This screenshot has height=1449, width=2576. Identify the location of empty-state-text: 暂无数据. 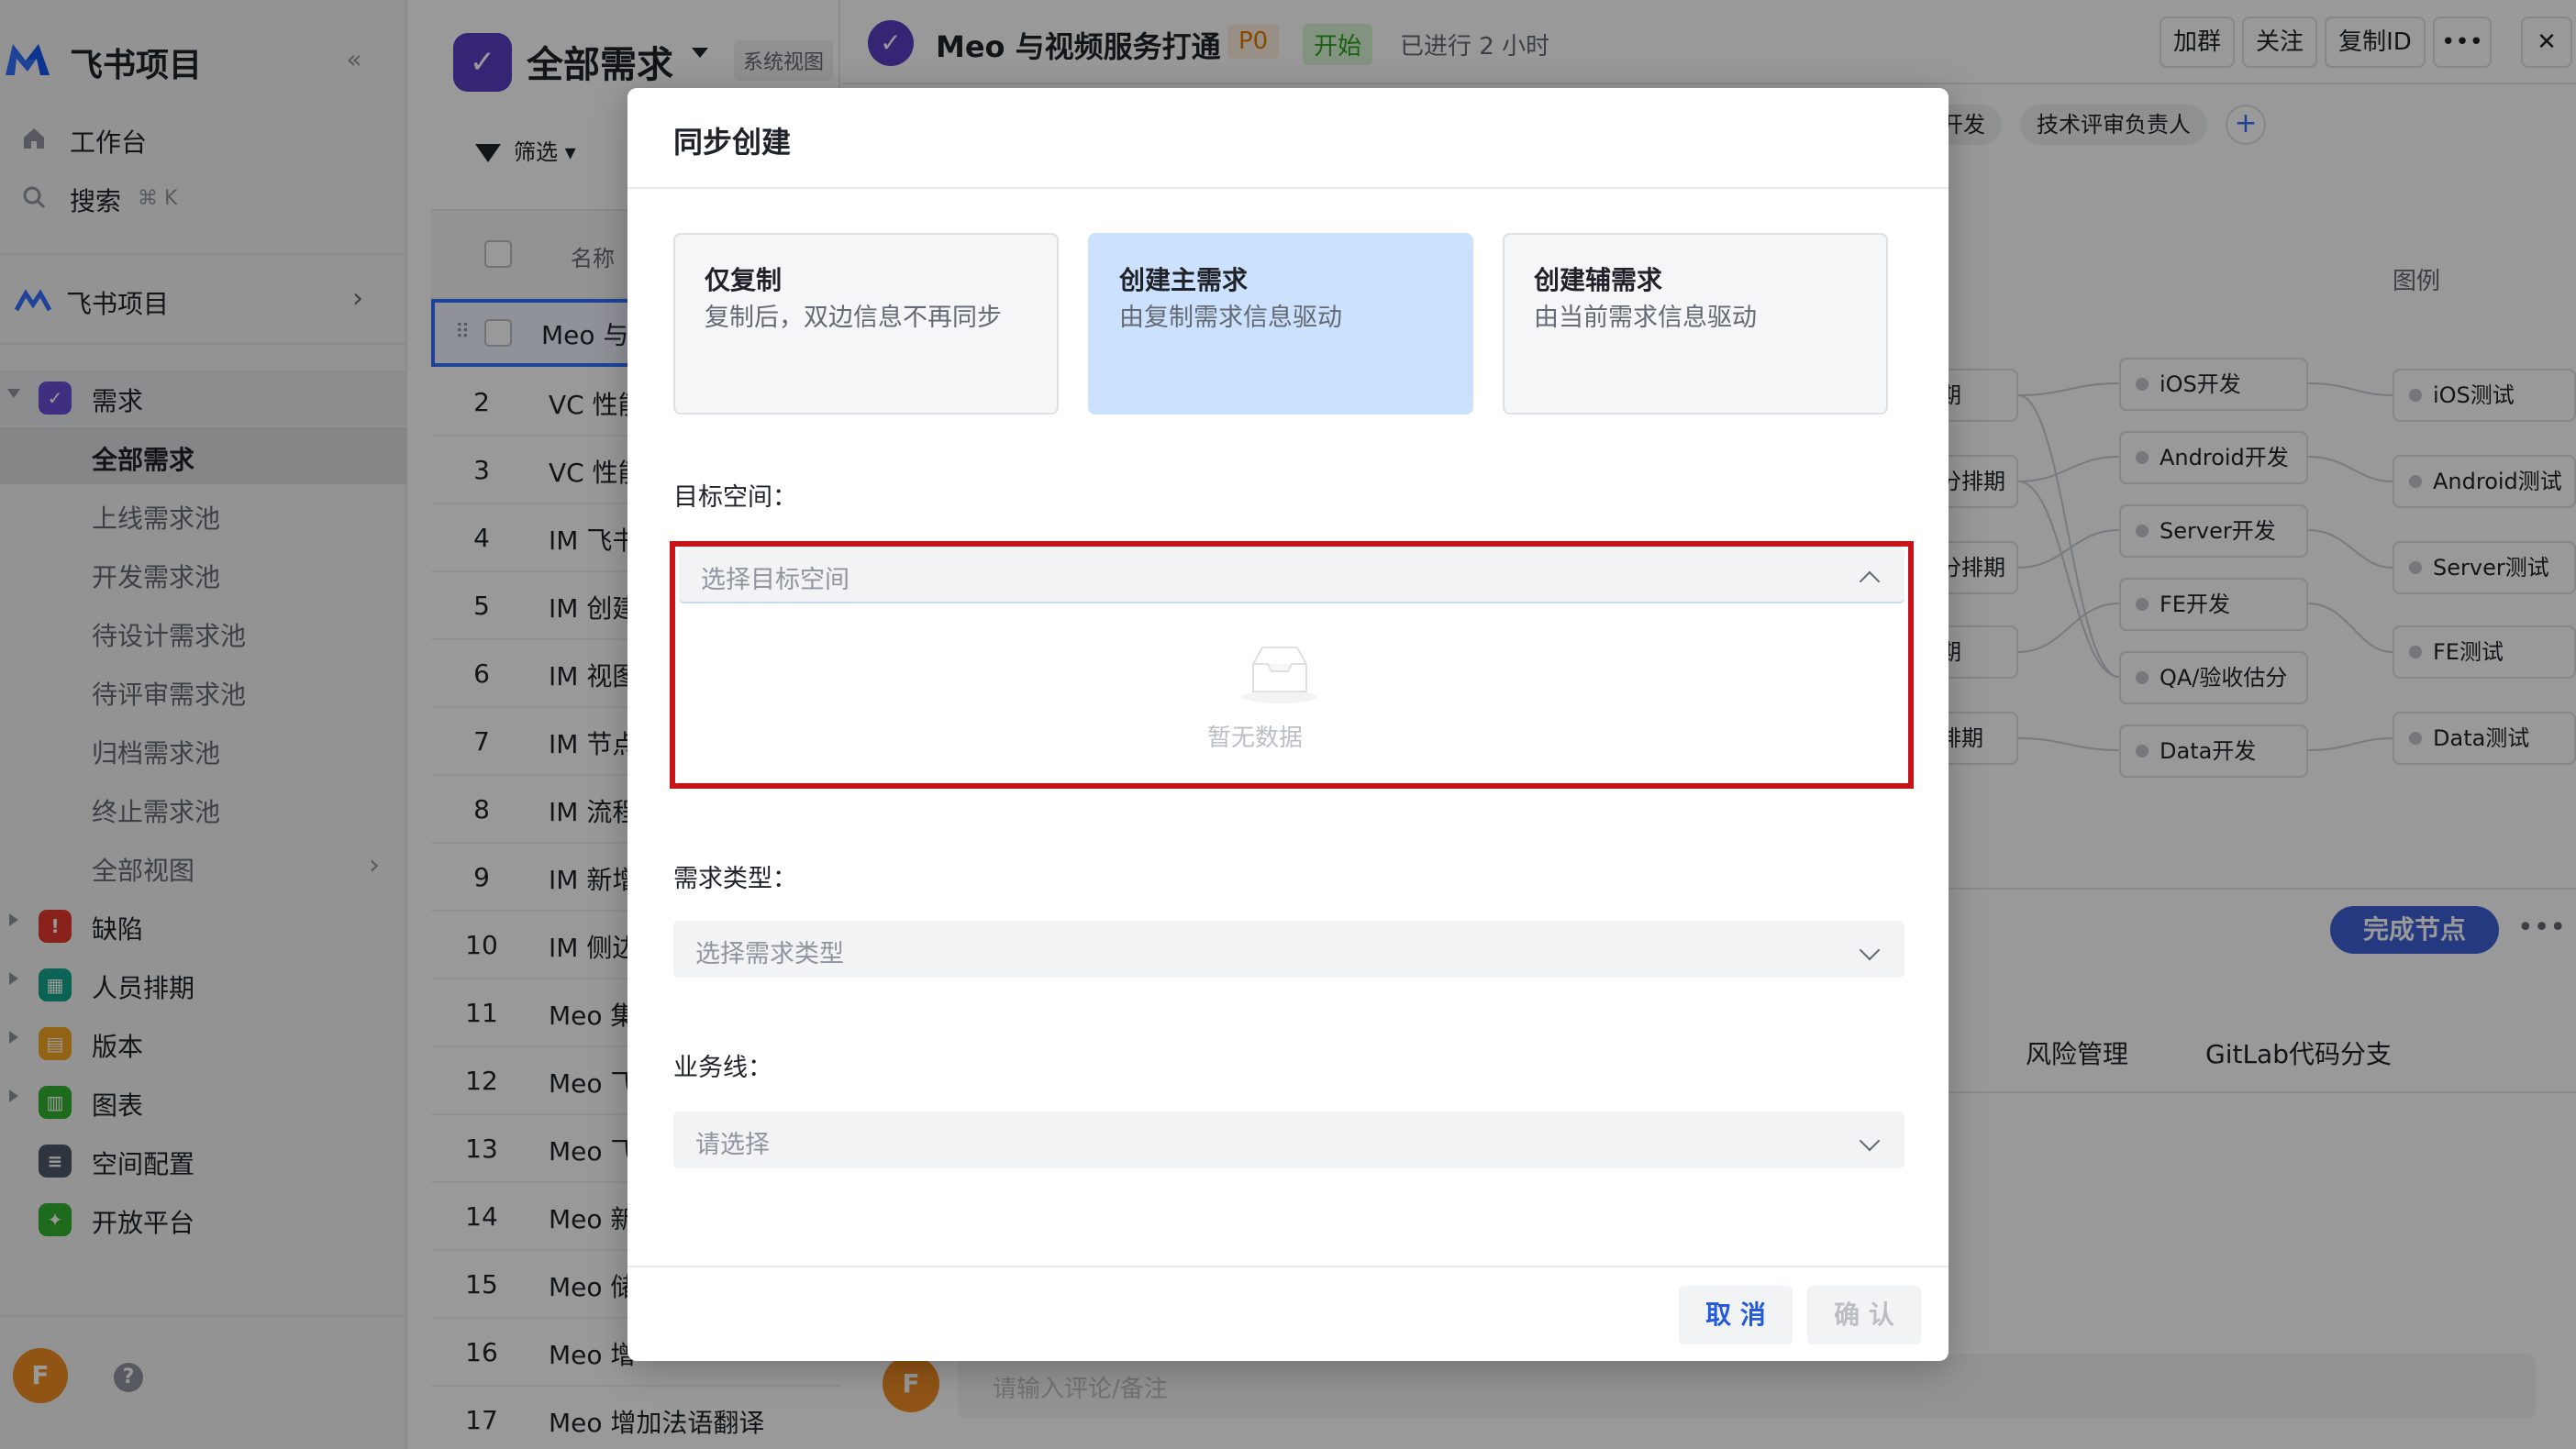
(1254, 738).